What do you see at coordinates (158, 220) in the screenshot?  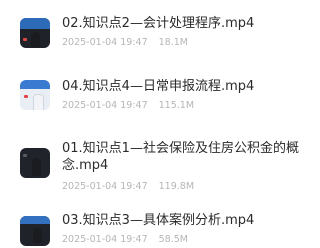 I see `file-name: 03.知识点3—具体案例分析.mp4` at bounding box center [158, 220].